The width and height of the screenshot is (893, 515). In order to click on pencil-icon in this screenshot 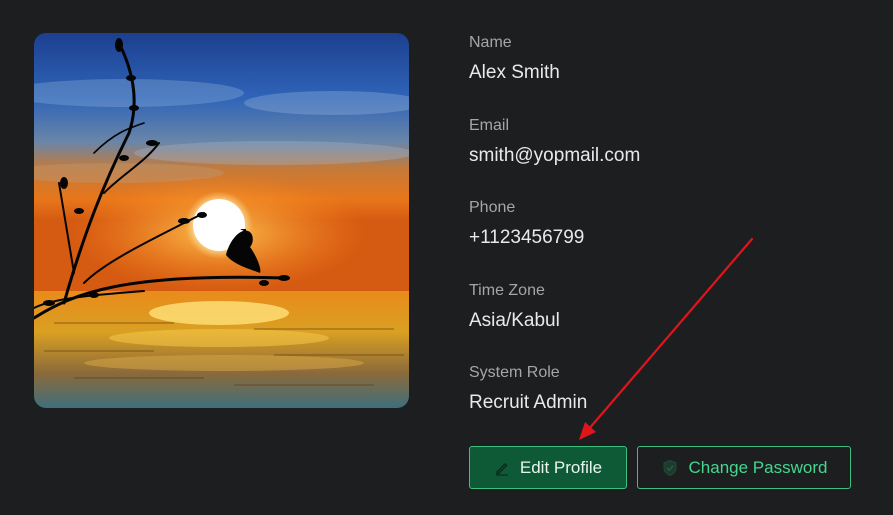, I will do `click(502, 468)`.